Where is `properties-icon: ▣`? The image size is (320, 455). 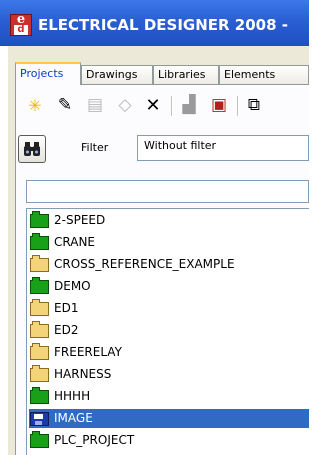
properties-icon: ▣ is located at coordinates (219, 105).